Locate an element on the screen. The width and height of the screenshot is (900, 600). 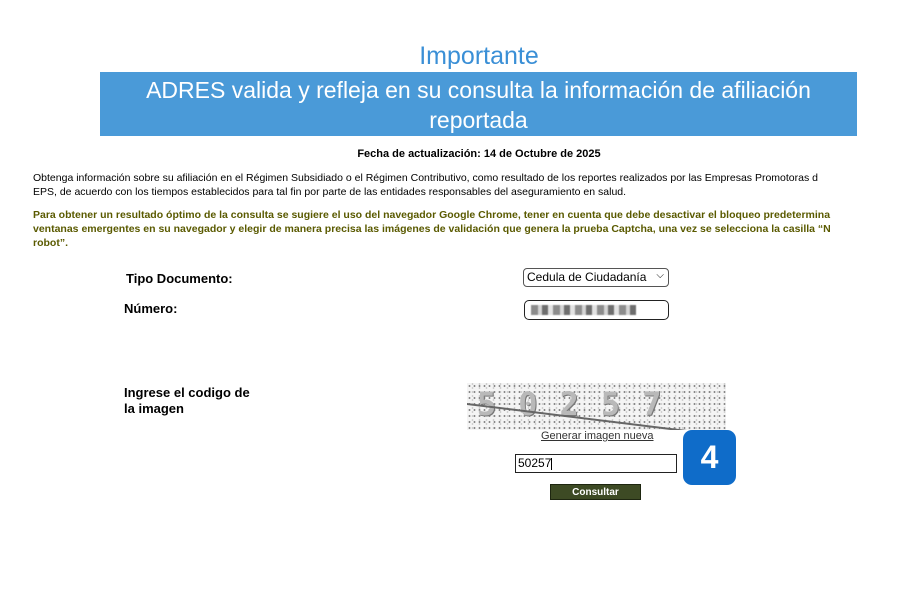
captcha-code-value: 50257 is located at coordinates (535, 463).